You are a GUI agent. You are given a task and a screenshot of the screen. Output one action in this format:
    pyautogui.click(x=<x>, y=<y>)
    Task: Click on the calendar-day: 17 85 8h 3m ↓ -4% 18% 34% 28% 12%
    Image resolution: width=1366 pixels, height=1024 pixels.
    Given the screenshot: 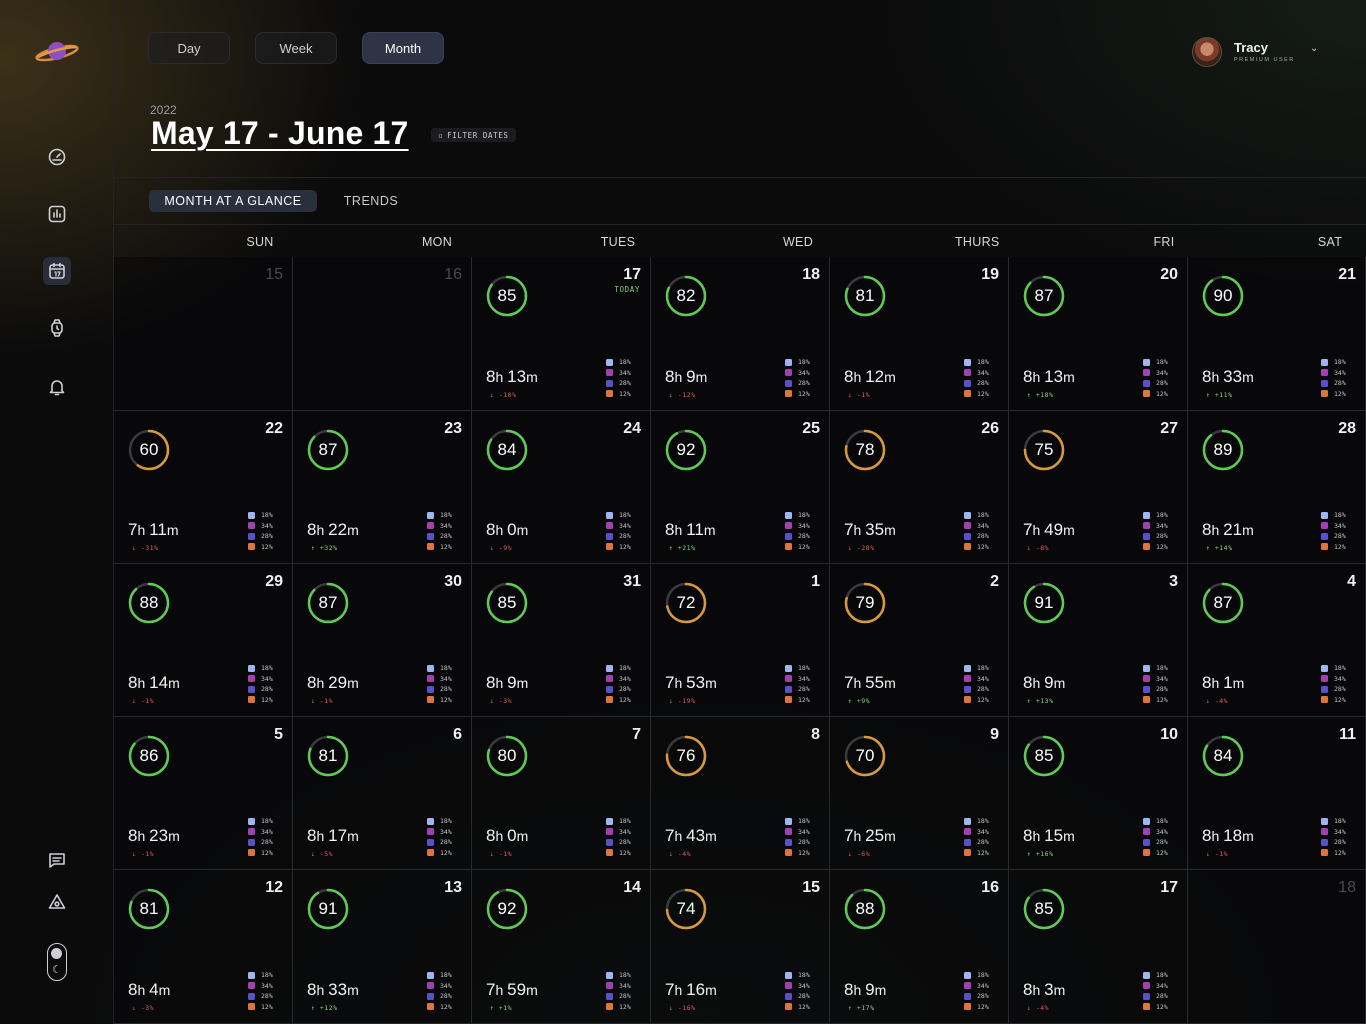 What is the action you would take?
    pyautogui.click(x=1098, y=947)
    